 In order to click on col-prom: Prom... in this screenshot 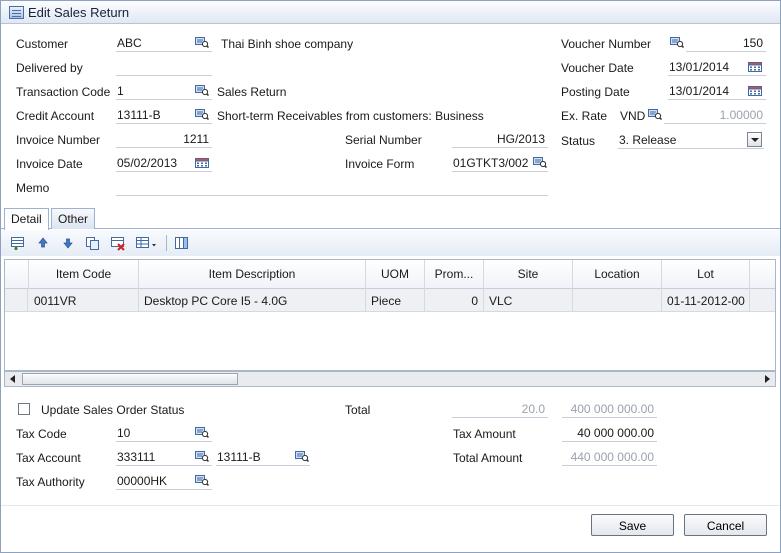, I will do `click(454, 274)`.